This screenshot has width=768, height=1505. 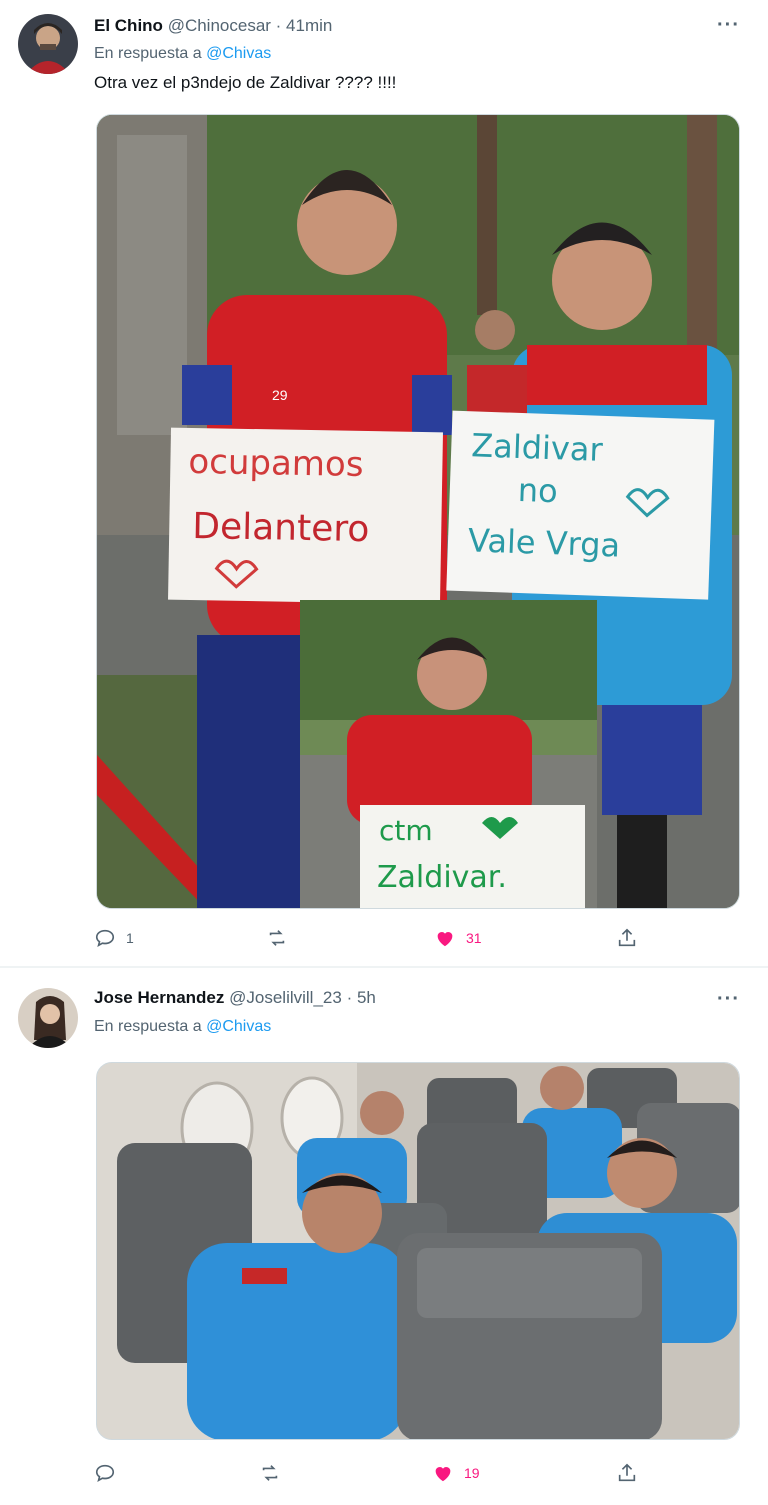 What do you see at coordinates (458, 938) in the screenshot?
I see `like-button: 31` at bounding box center [458, 938].